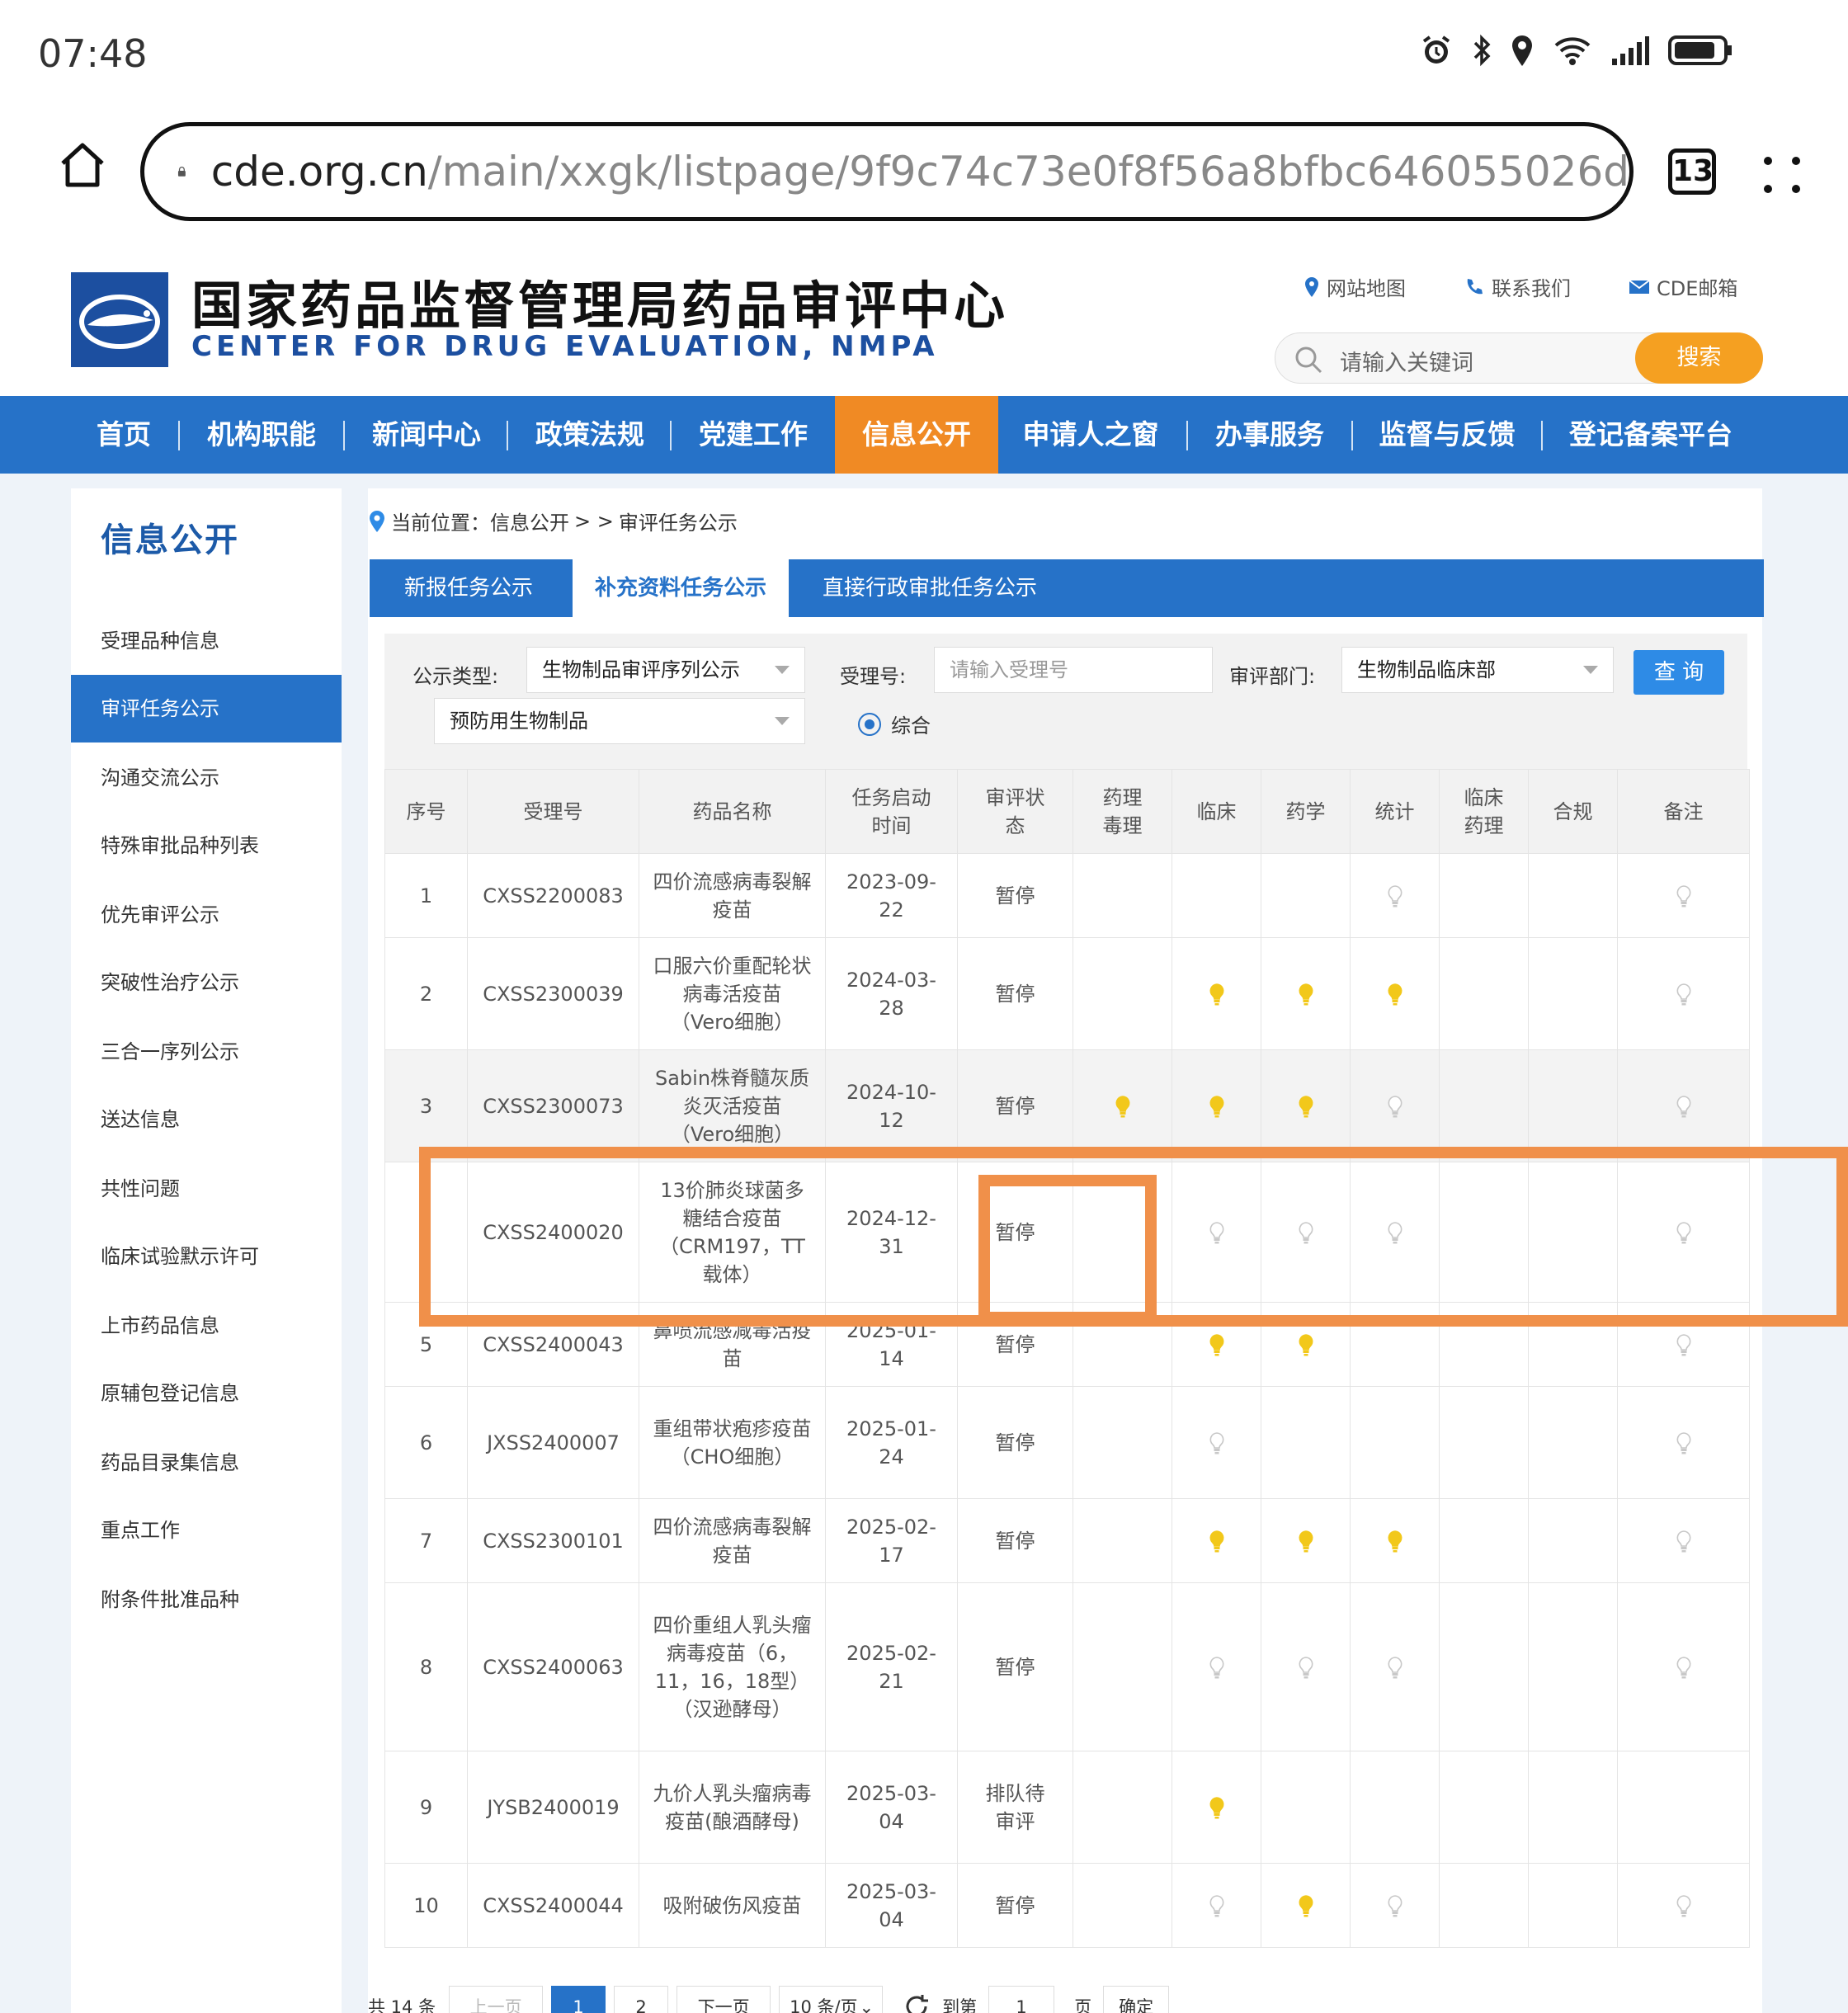  What do you see at coordinates (1136, 1999) in the screenshot?
I see `goto-confirm-button: 确定` at bounding box center [1136, 1999].